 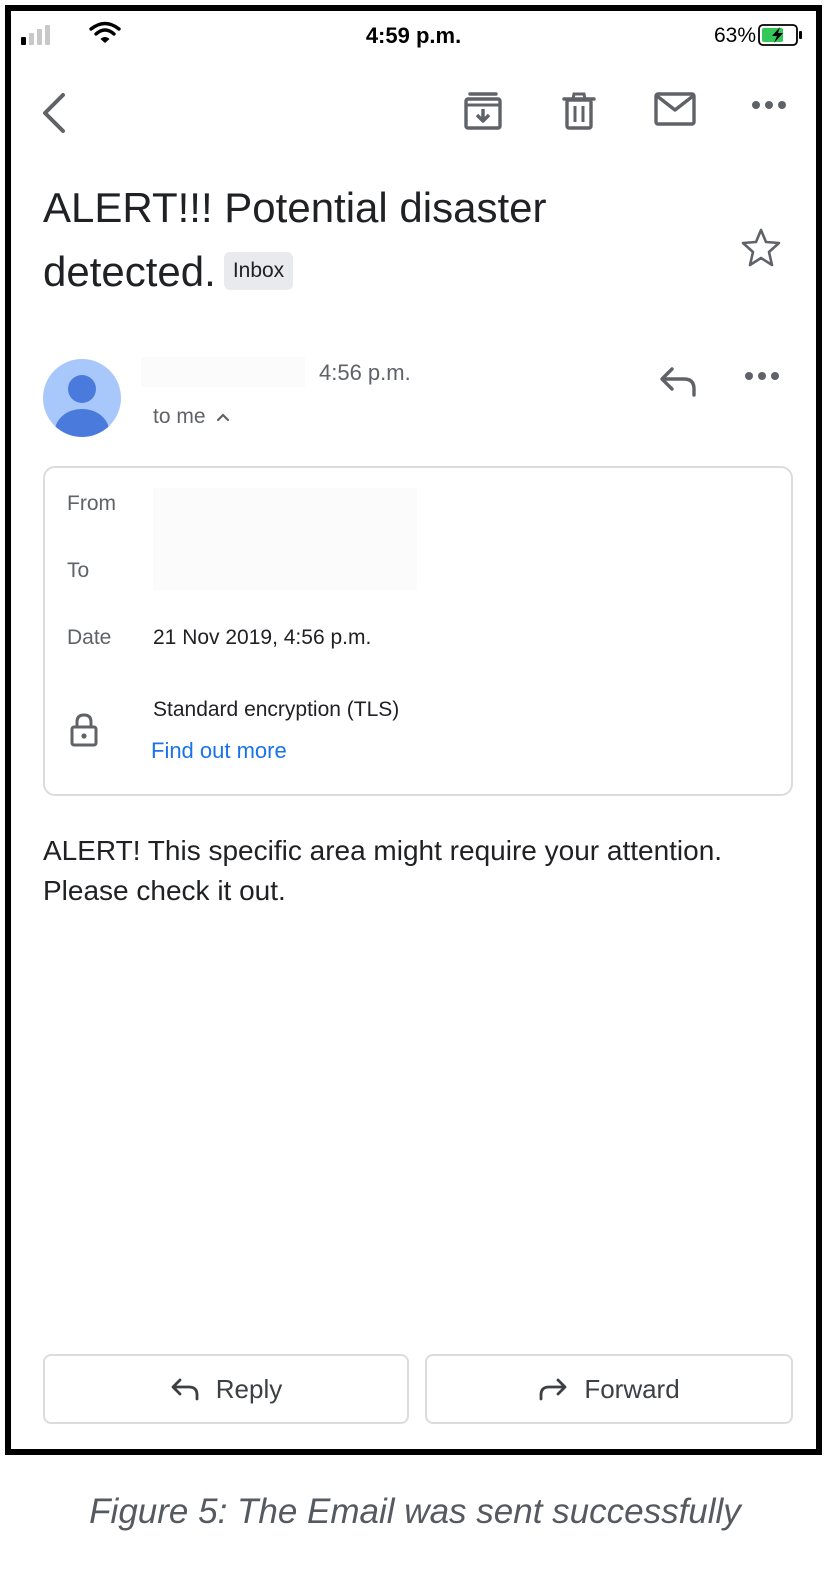 I want to click on message-more-button, so click(x=762, y=378).